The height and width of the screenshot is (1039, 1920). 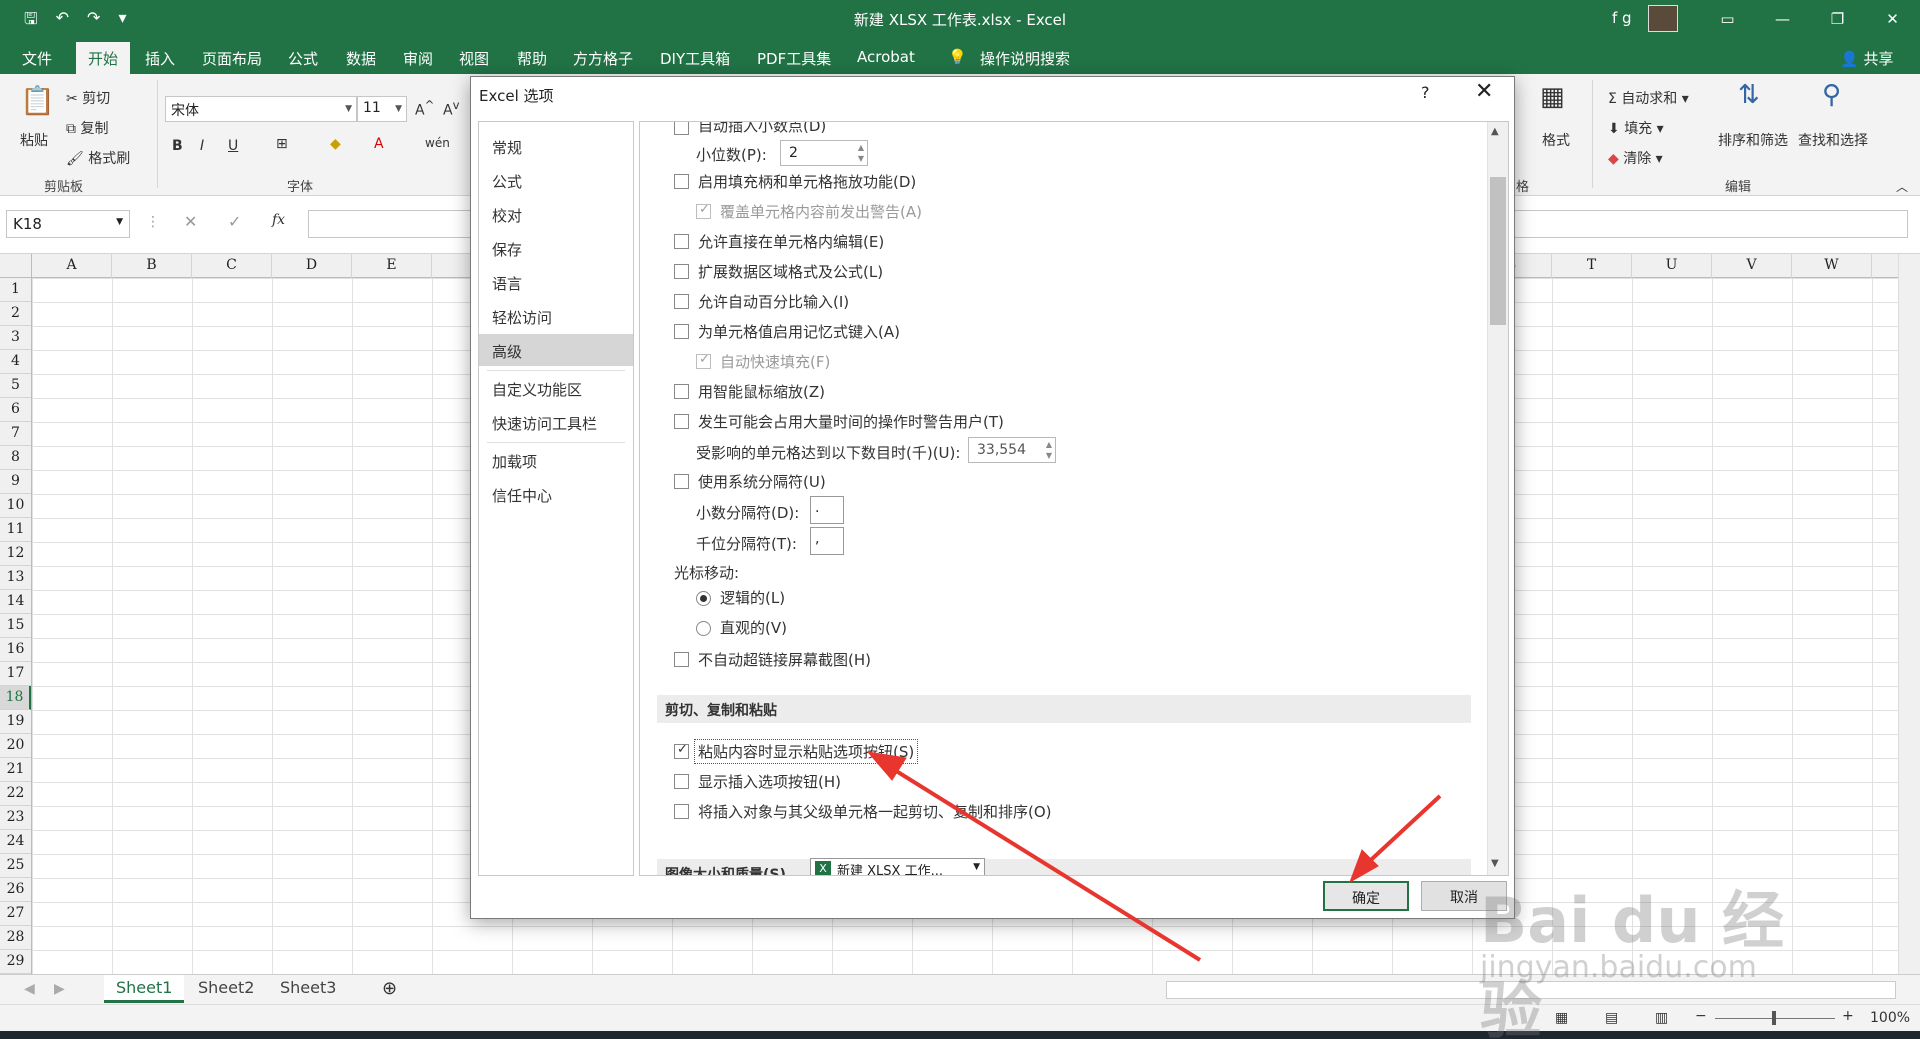 What do you see at coordinates (15, 818) in the screenshot?
I see `row-header: 23` at bounding box center [15, 818].